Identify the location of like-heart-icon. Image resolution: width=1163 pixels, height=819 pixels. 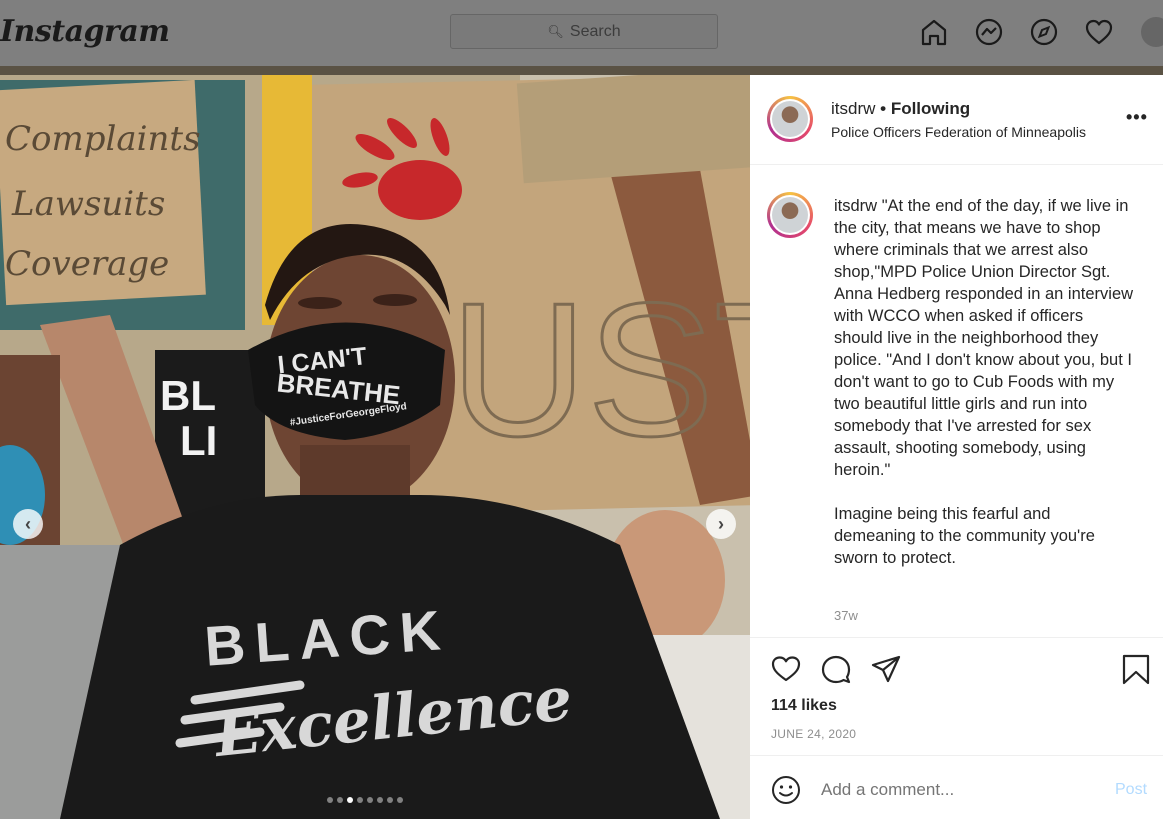
(786, 669).